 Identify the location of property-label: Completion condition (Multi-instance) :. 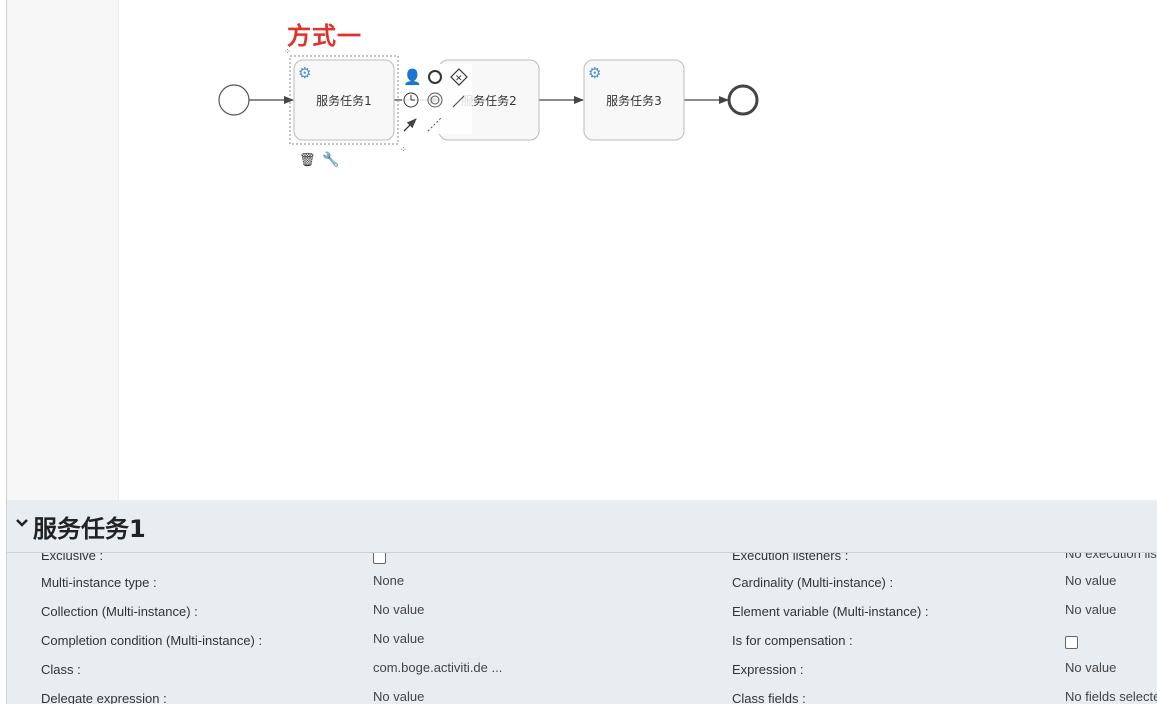
(152, 640).